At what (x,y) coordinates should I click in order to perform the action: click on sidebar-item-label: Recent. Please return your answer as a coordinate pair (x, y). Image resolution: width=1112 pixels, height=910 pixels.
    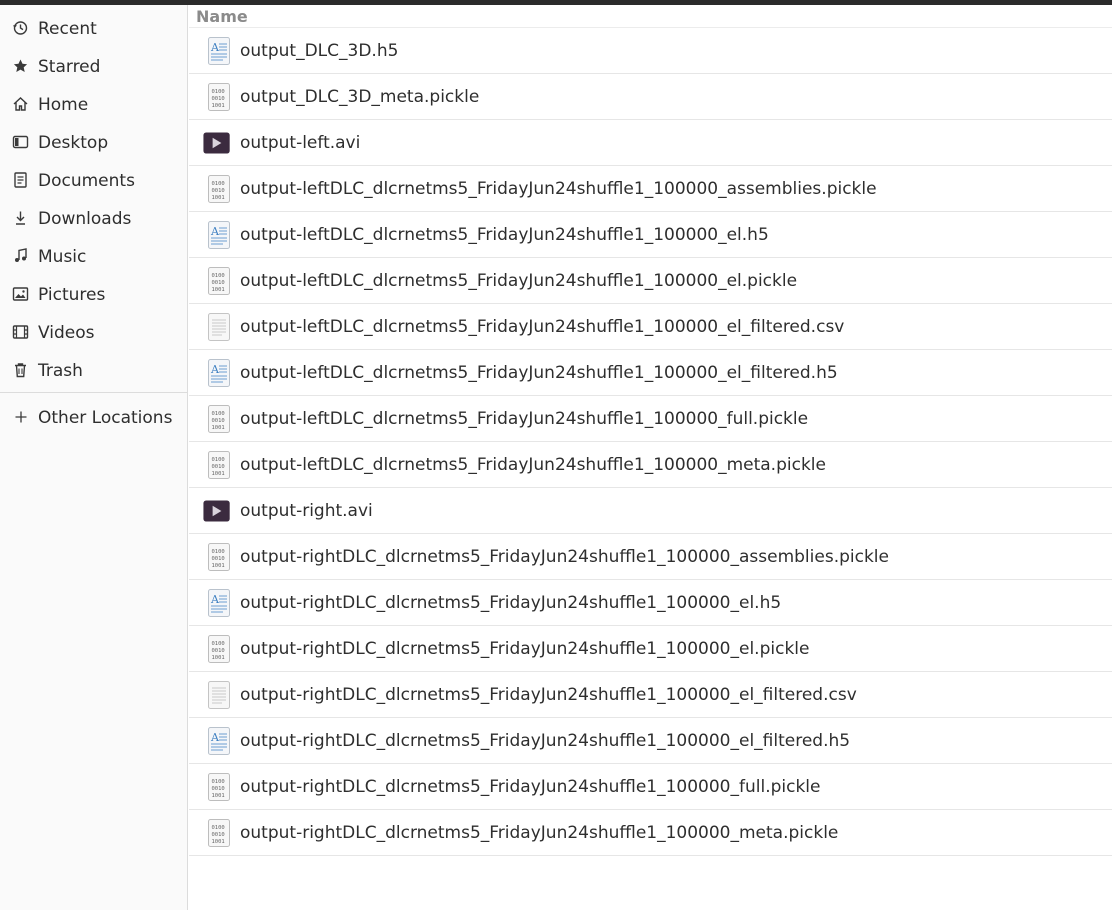
    Looking at the image, I should click on (67, 29).